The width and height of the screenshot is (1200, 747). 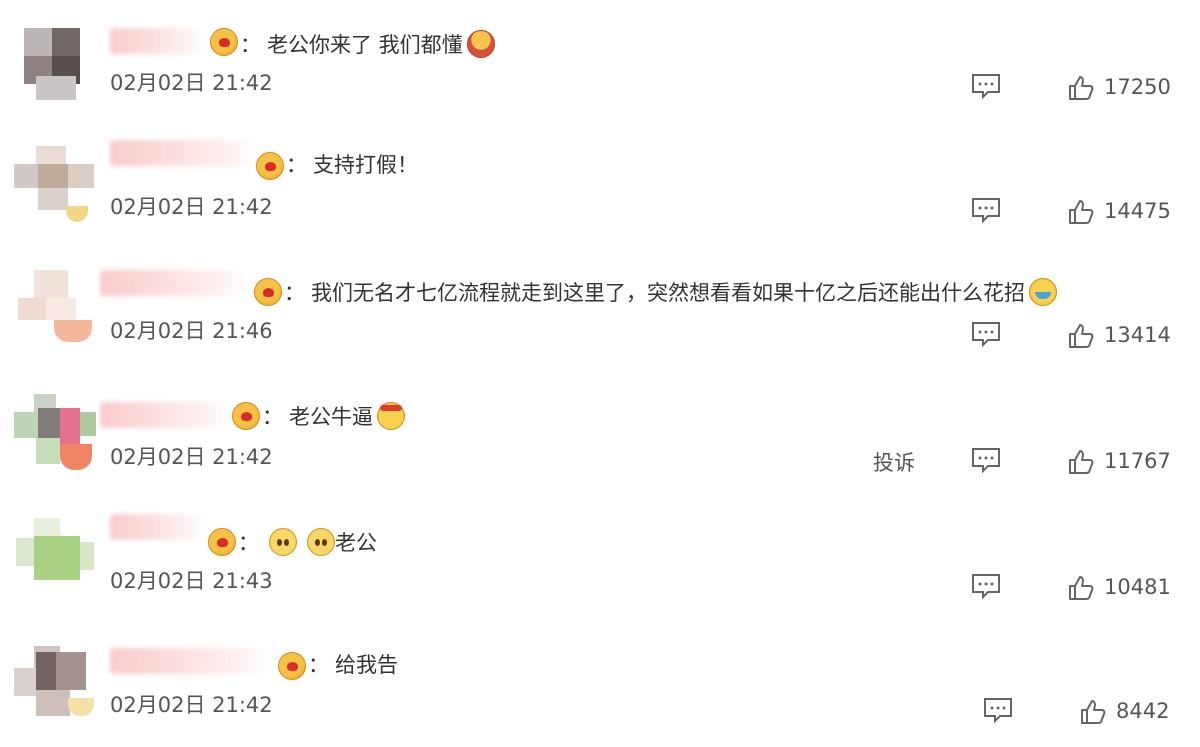 I want to click on like-count: 13414, so click(x=1137, y=335).